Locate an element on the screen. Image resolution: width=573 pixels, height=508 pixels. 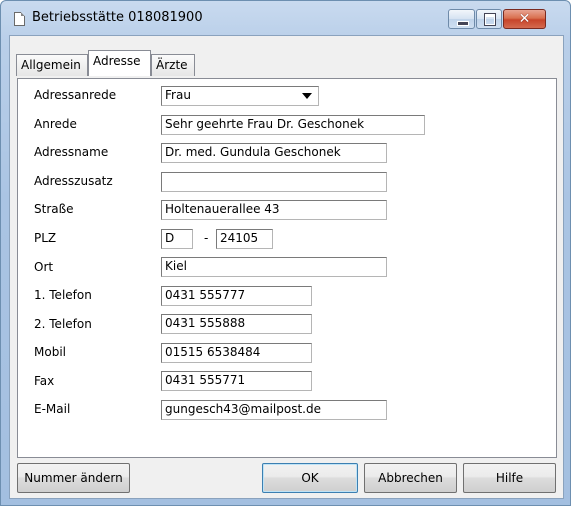
maximize-icon is located at coordinates (490, 19).